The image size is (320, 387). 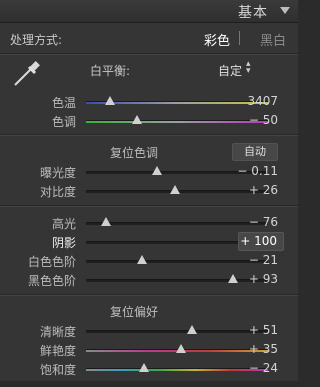 I want to click on auto-button: 自动, so click(x=255, y=152).